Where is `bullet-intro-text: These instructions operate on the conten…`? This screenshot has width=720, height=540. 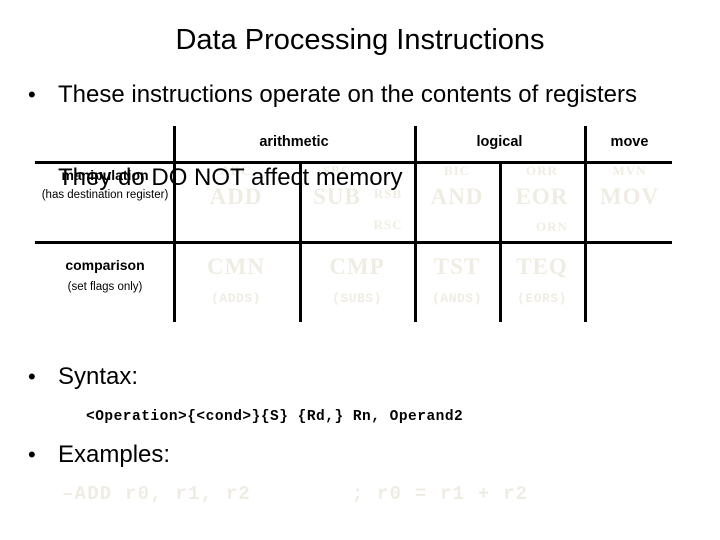
bullet-intro-text: These instructions operate on the conten… is located at coordinates (347, 94).